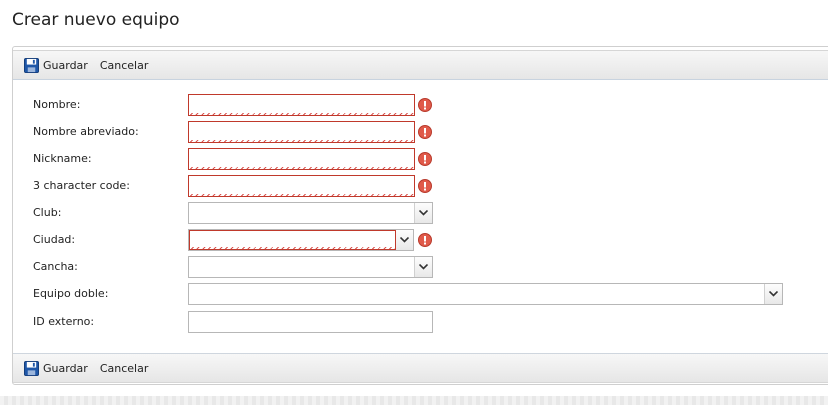 This screenshot has height=405, width=828. Describe the element at coordinates (292, 240) in the screenshot. I see `ciudad-selected-value` at that location.